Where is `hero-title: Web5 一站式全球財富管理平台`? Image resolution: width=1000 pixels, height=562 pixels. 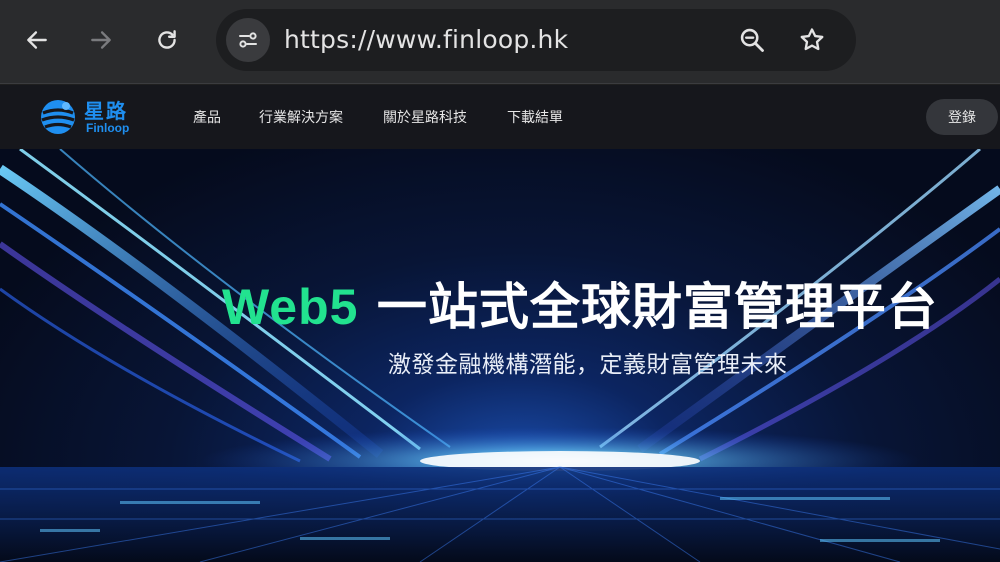
hero-title: Web5 一站式全球財富管理平台 is located at coordinates (580, 303).